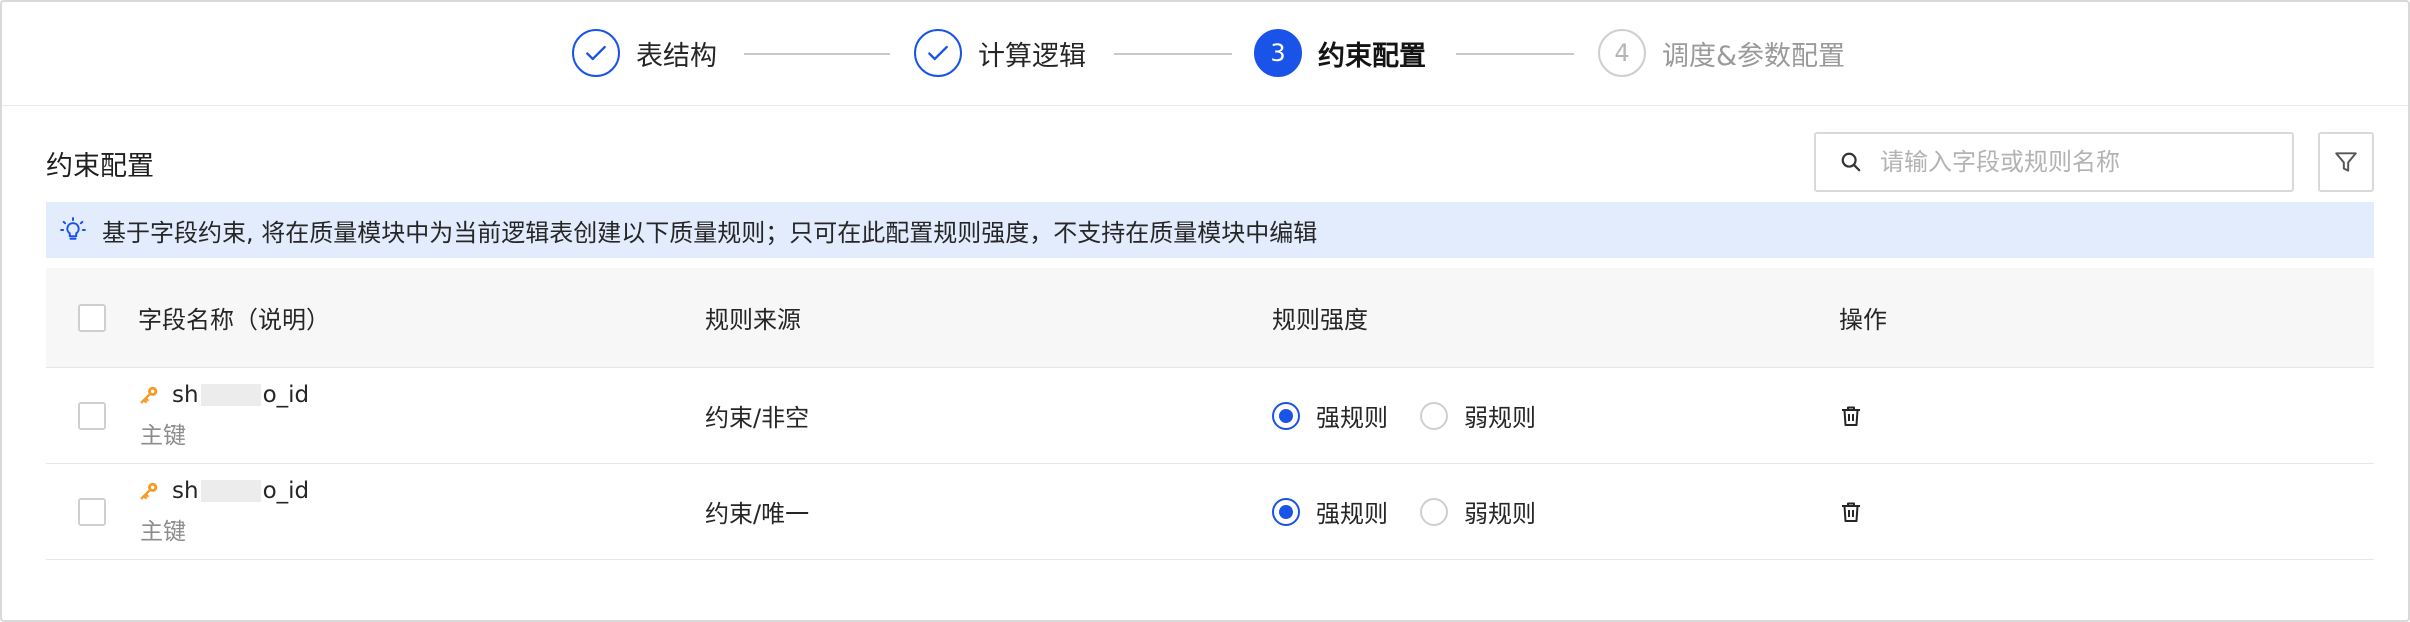  What do you see at coordinates (757, 418) in the screenshot?
I see `rule-source: 约束/非空` at bounding box center [757, 418].